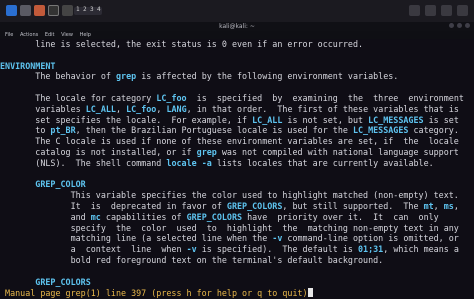 The width and height of the screenshot is (474, 299). What do you see at coordinates (39, 10) in the screenshot?
I see `browser-icon` at bounding box center [39, 10].